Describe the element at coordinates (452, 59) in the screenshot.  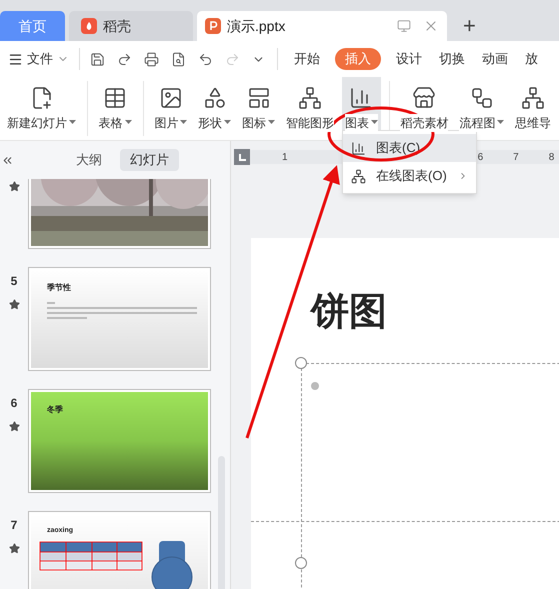
I see `ribbon-tab: 切换` at that location.